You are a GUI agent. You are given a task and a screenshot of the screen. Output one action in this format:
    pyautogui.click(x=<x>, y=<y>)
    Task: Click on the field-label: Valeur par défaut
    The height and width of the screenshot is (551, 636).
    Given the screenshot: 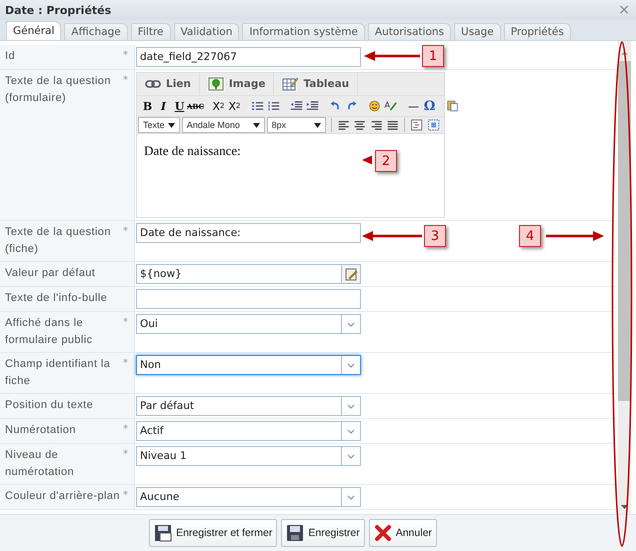 What is the action you would take?
    pyautogui.click(x=50, y=273)
    